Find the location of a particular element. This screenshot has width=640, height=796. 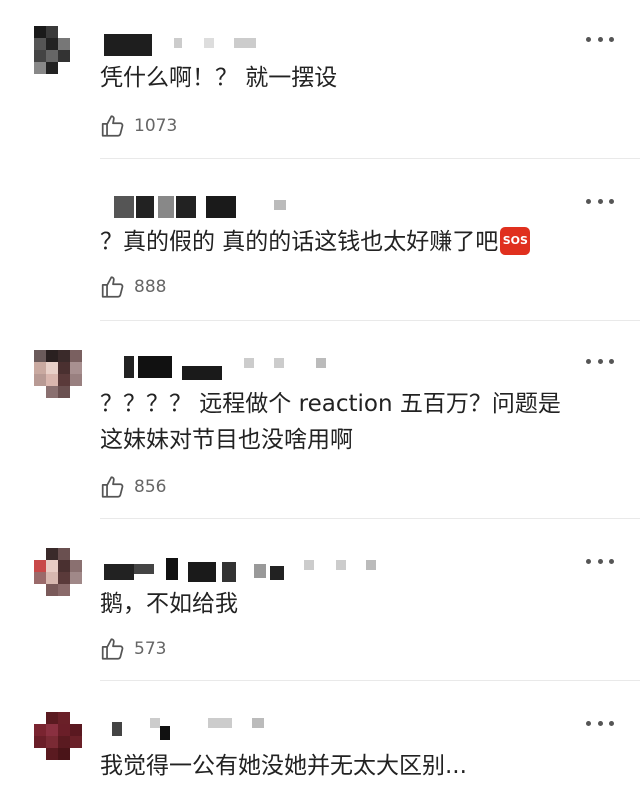

comment-text: ？真的假的 真的的话这钱也太好赚了吧 SOS is located at coordinates (355, 242).